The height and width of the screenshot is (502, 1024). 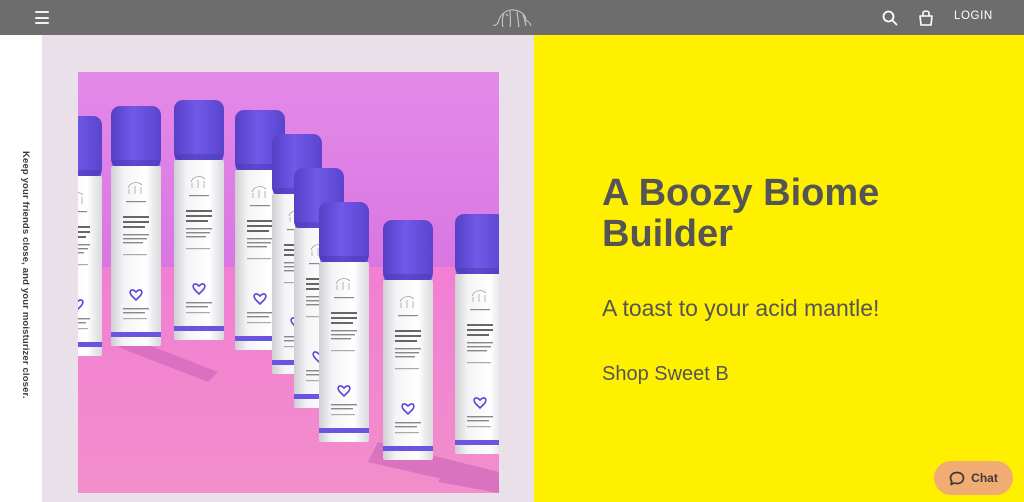 I want to click on chat-button: Chat, so click(x=973, y=478).